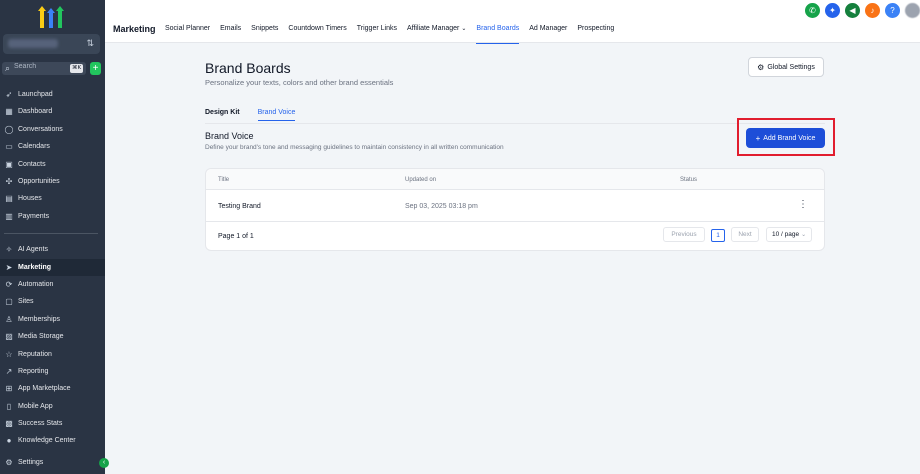  I want to click on tab-brand-boards: Brand Boards, so click(498, 34).